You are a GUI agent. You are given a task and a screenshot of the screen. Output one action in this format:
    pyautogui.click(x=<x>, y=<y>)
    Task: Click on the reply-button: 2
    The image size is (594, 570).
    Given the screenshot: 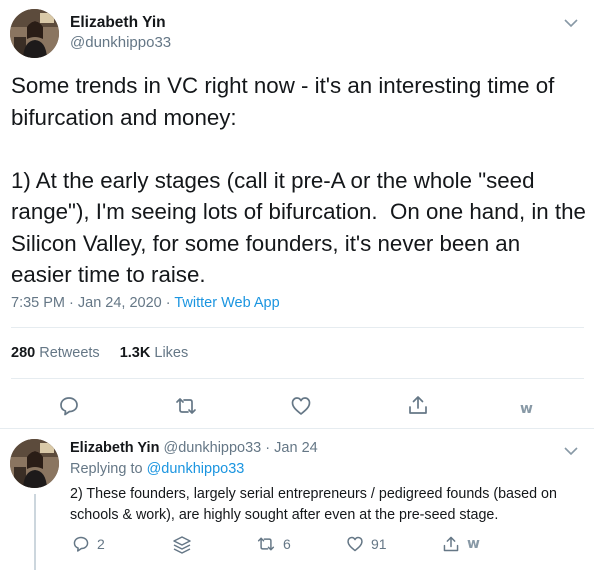 What is the action you would take?
    pyautogui.click(x=88, y=544)
    